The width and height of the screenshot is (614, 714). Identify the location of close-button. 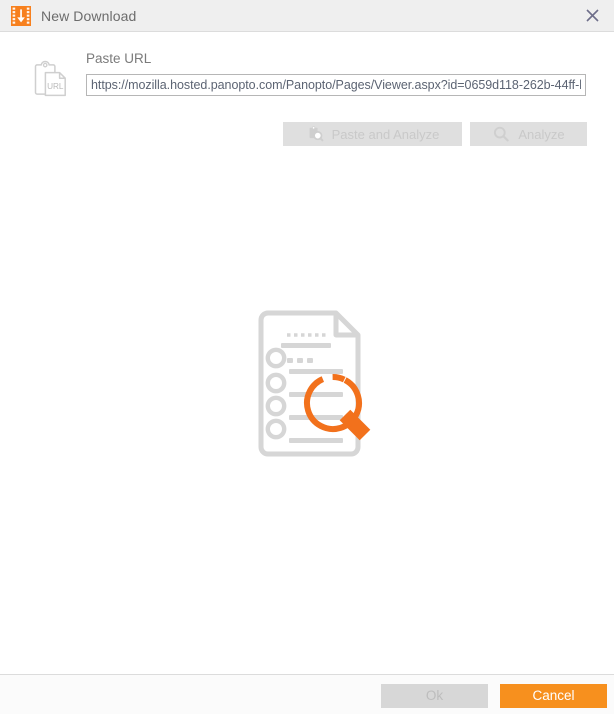
(592, 15).